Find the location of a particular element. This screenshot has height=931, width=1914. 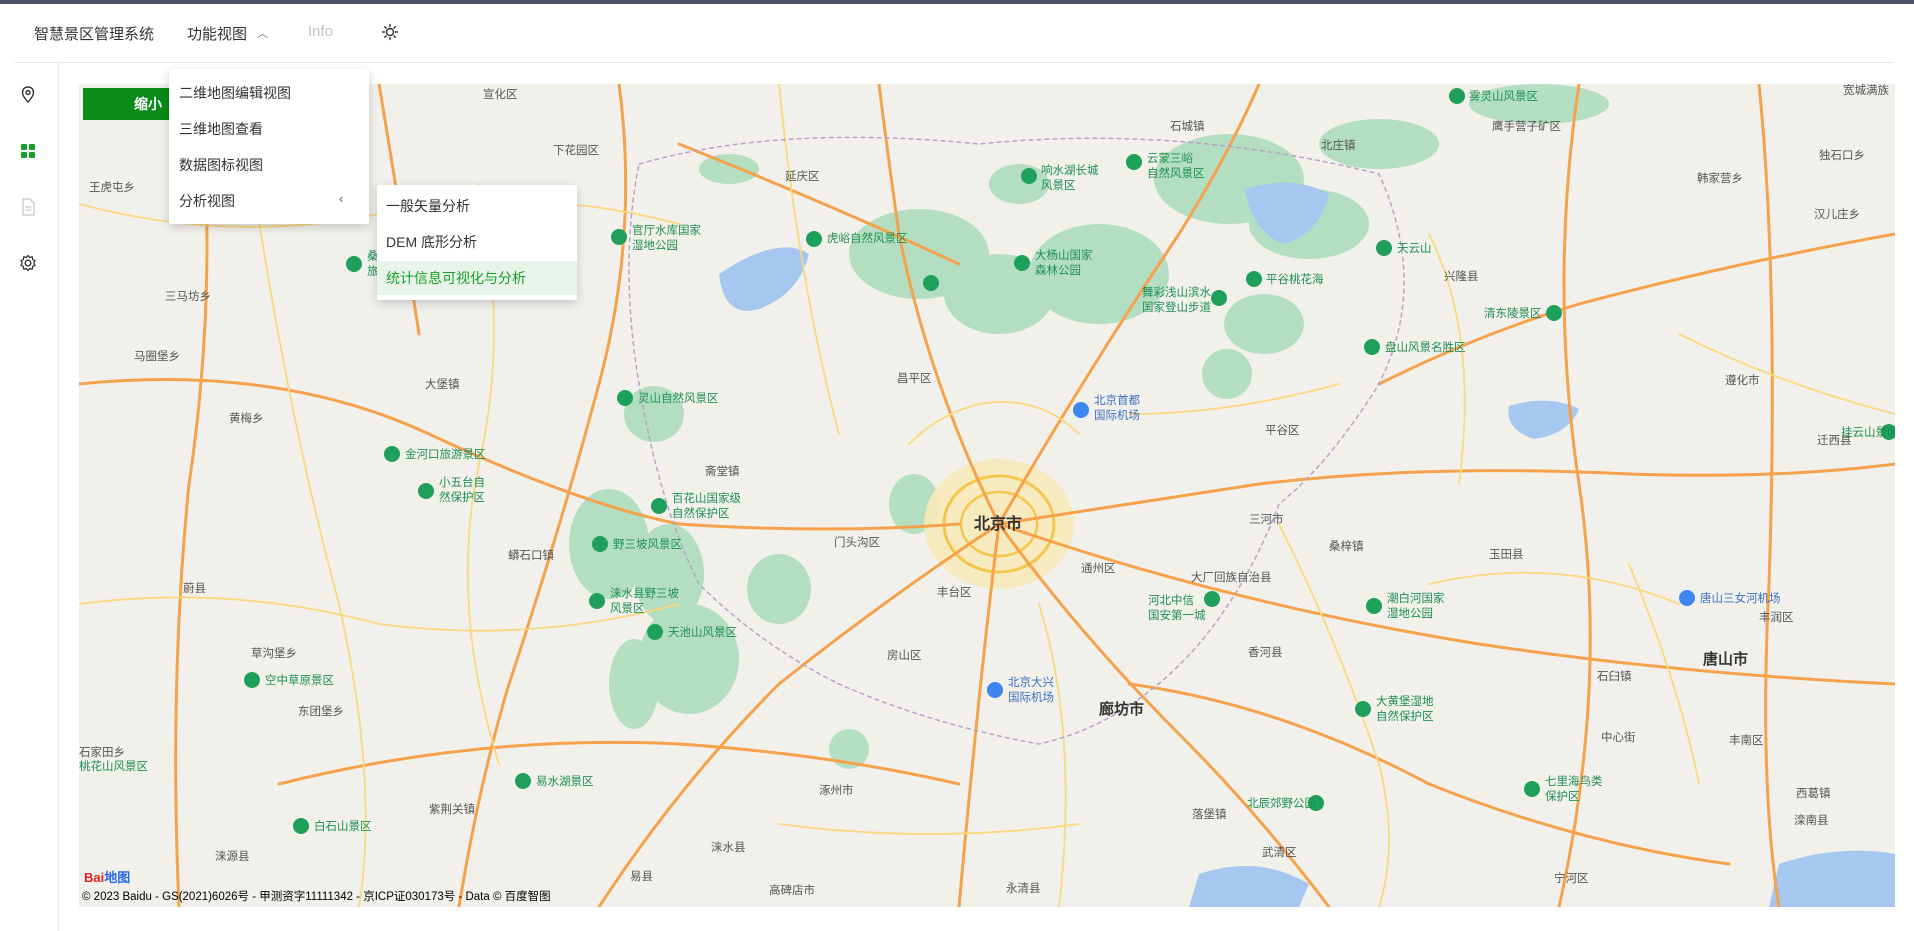

label-daxing-airport2: 国际机场 is located at coordinates (1031, 697).